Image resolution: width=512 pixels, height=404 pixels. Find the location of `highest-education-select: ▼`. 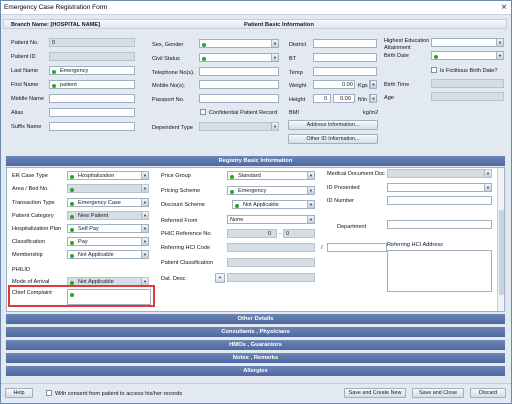

highest-education-select: ▼ is located at coordinates (467, 42).